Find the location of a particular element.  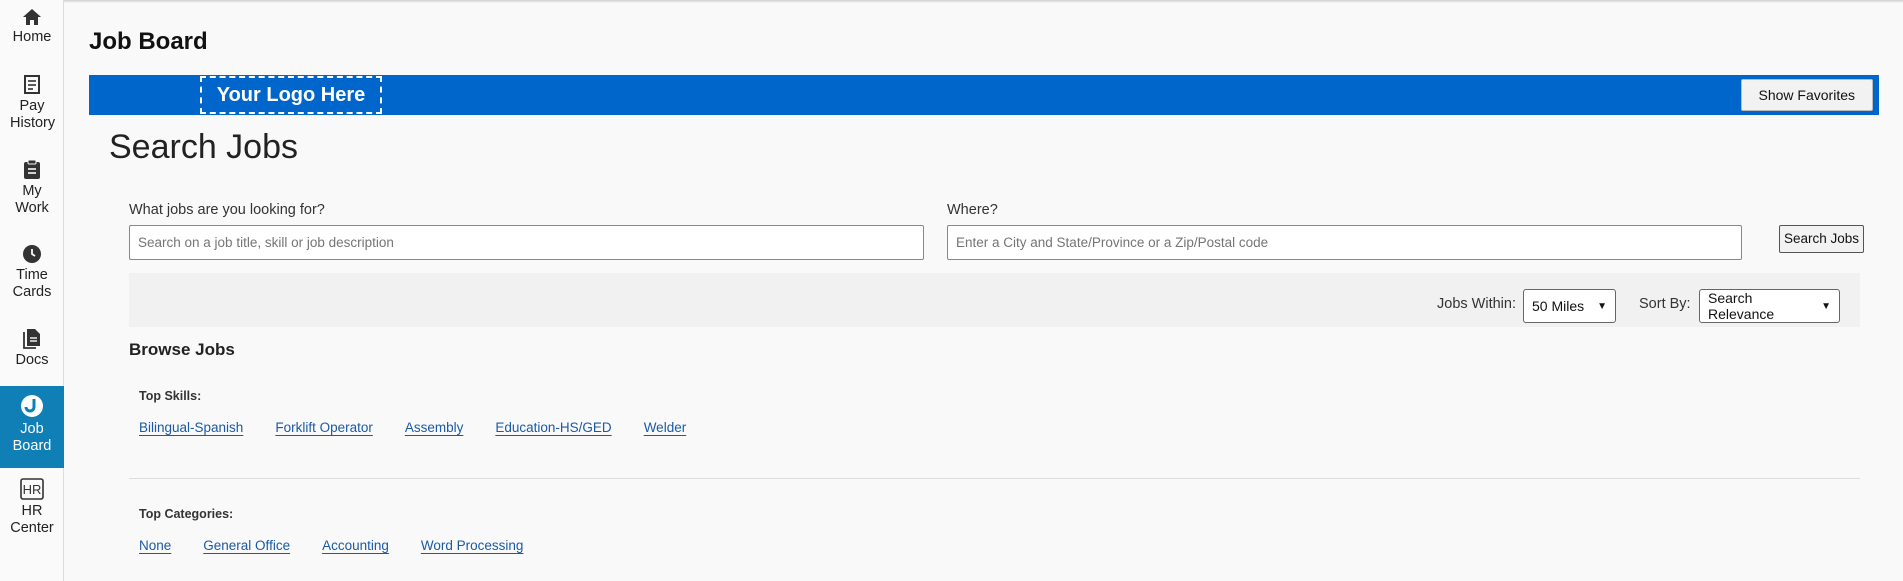

nav-item-my-work: My Work is located at coordinates (32, 191).